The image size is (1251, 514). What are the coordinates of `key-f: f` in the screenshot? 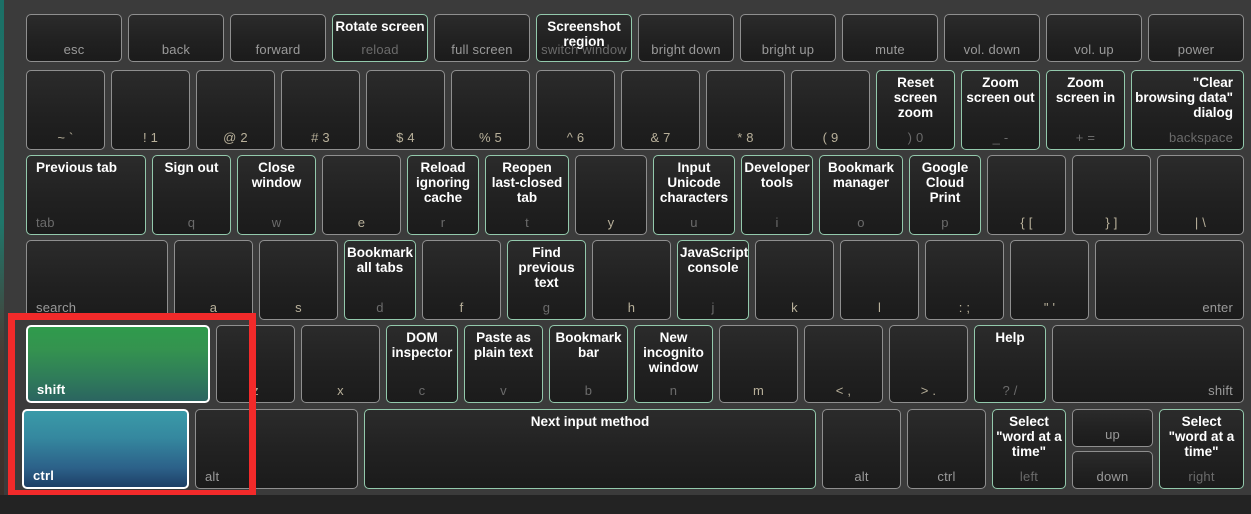 It's located at (461, 280).